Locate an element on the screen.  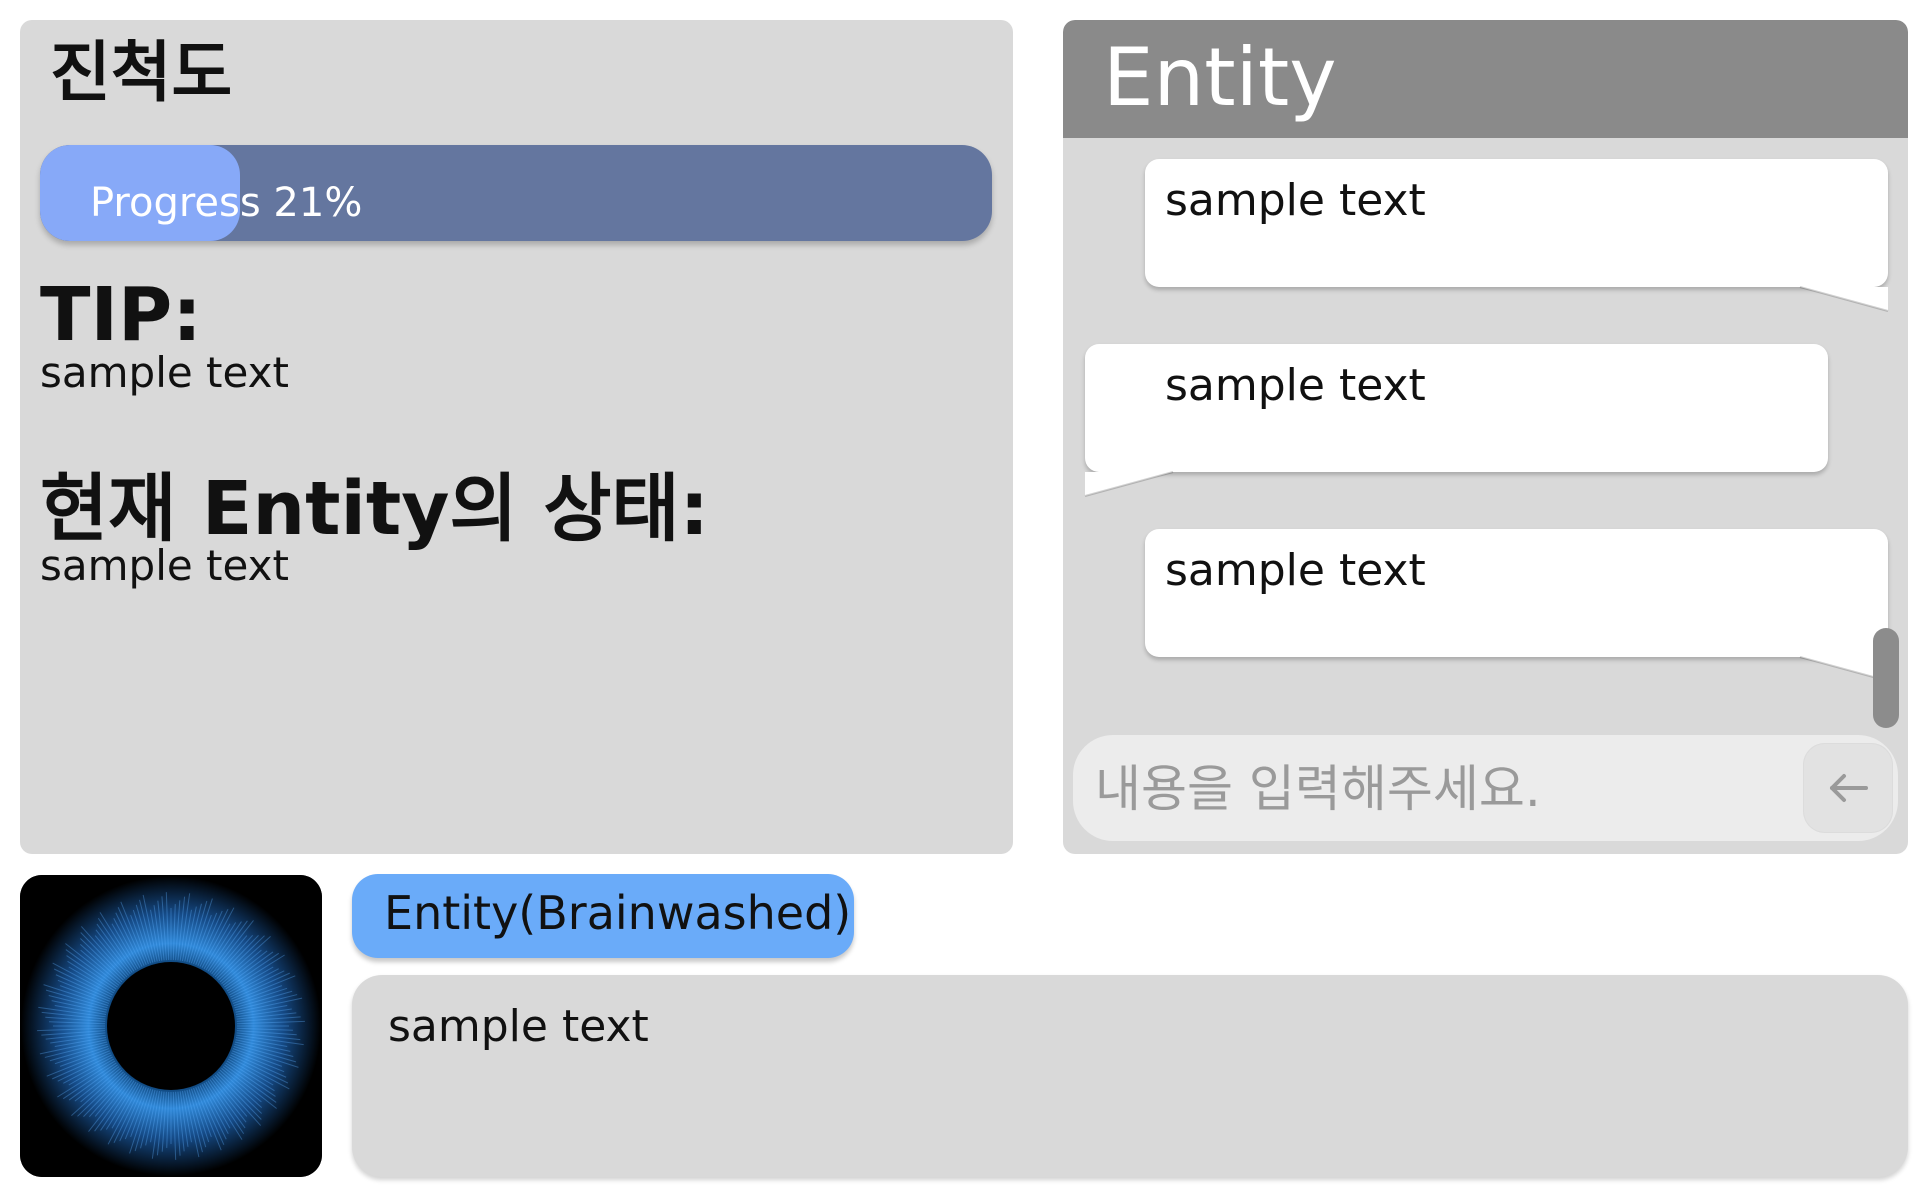
chat-scrollbar is located at coordinates (1886, 678).